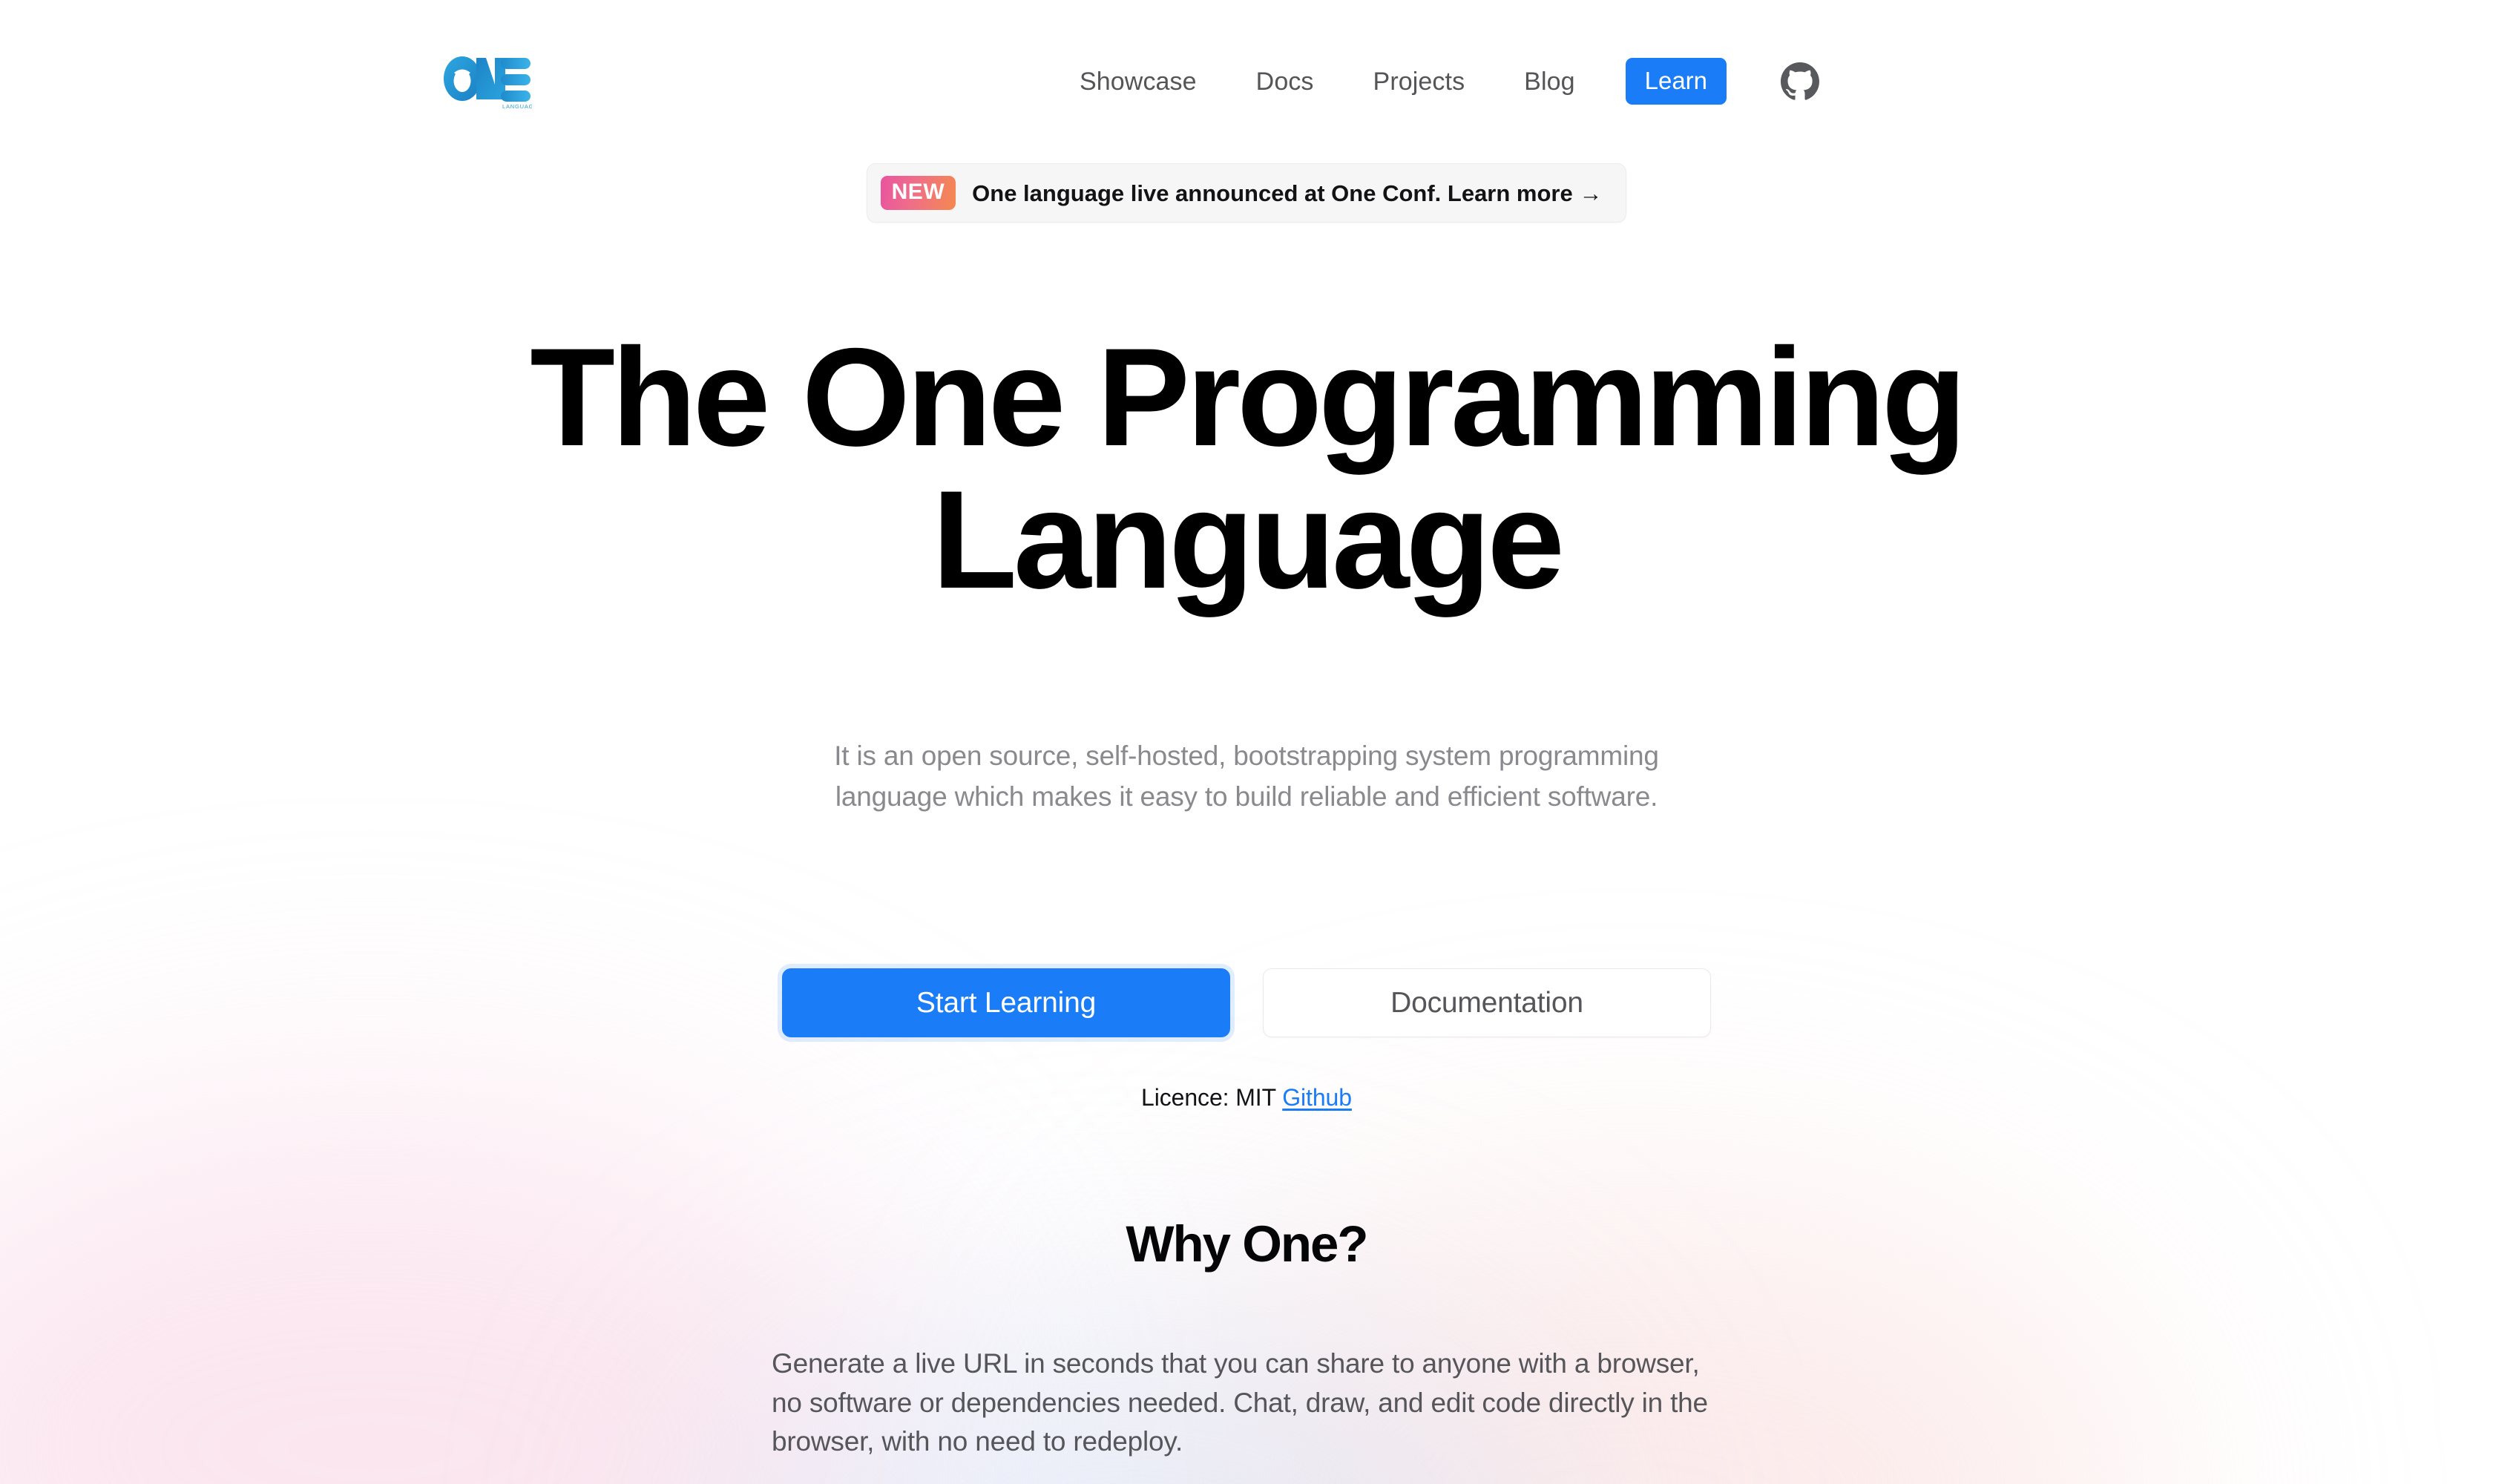  What do you see at coordinates (1248, 468) in the screenshot?
I see `page-title: The One Programming Language` at bounding box center [1248, 468].